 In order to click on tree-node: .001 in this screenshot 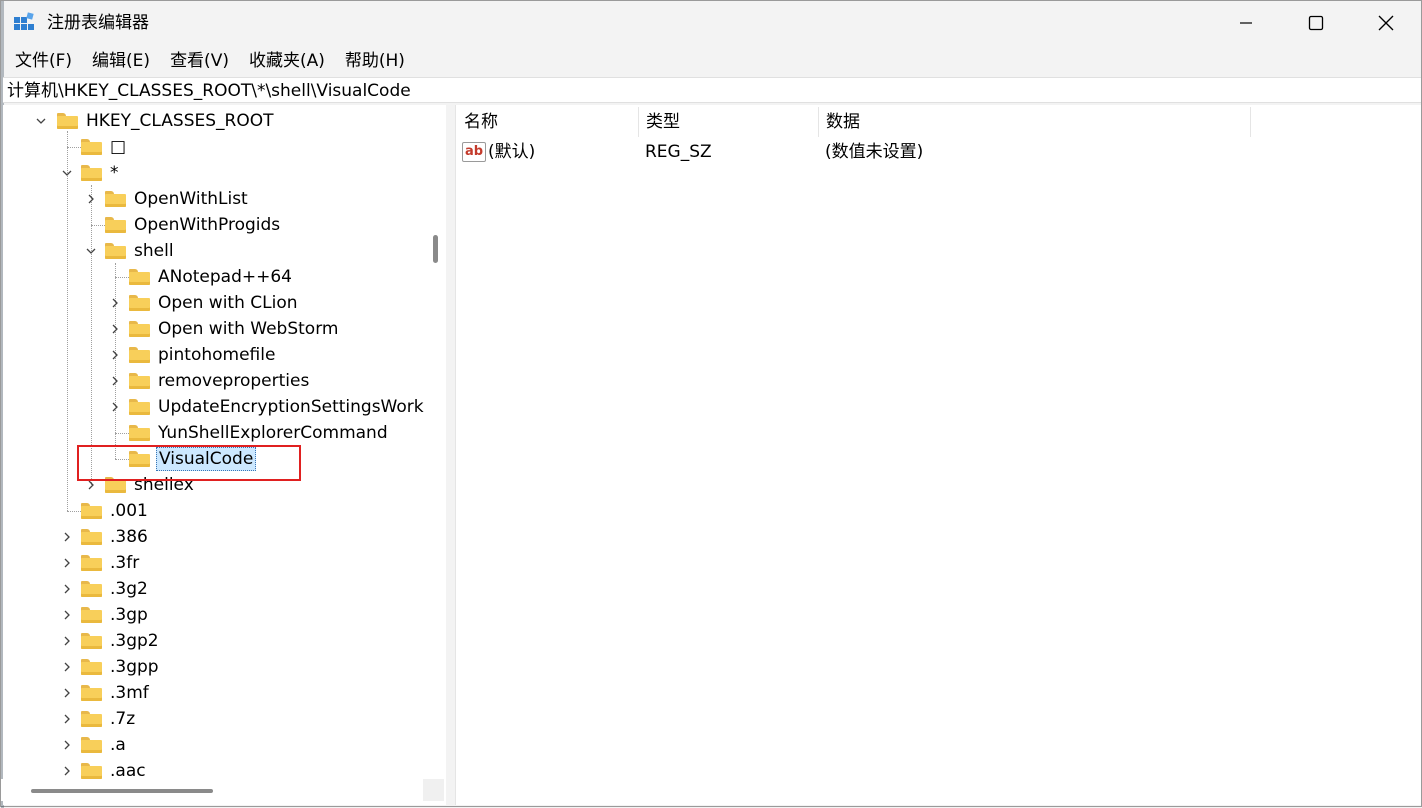, I will do `click(115, 511)`.